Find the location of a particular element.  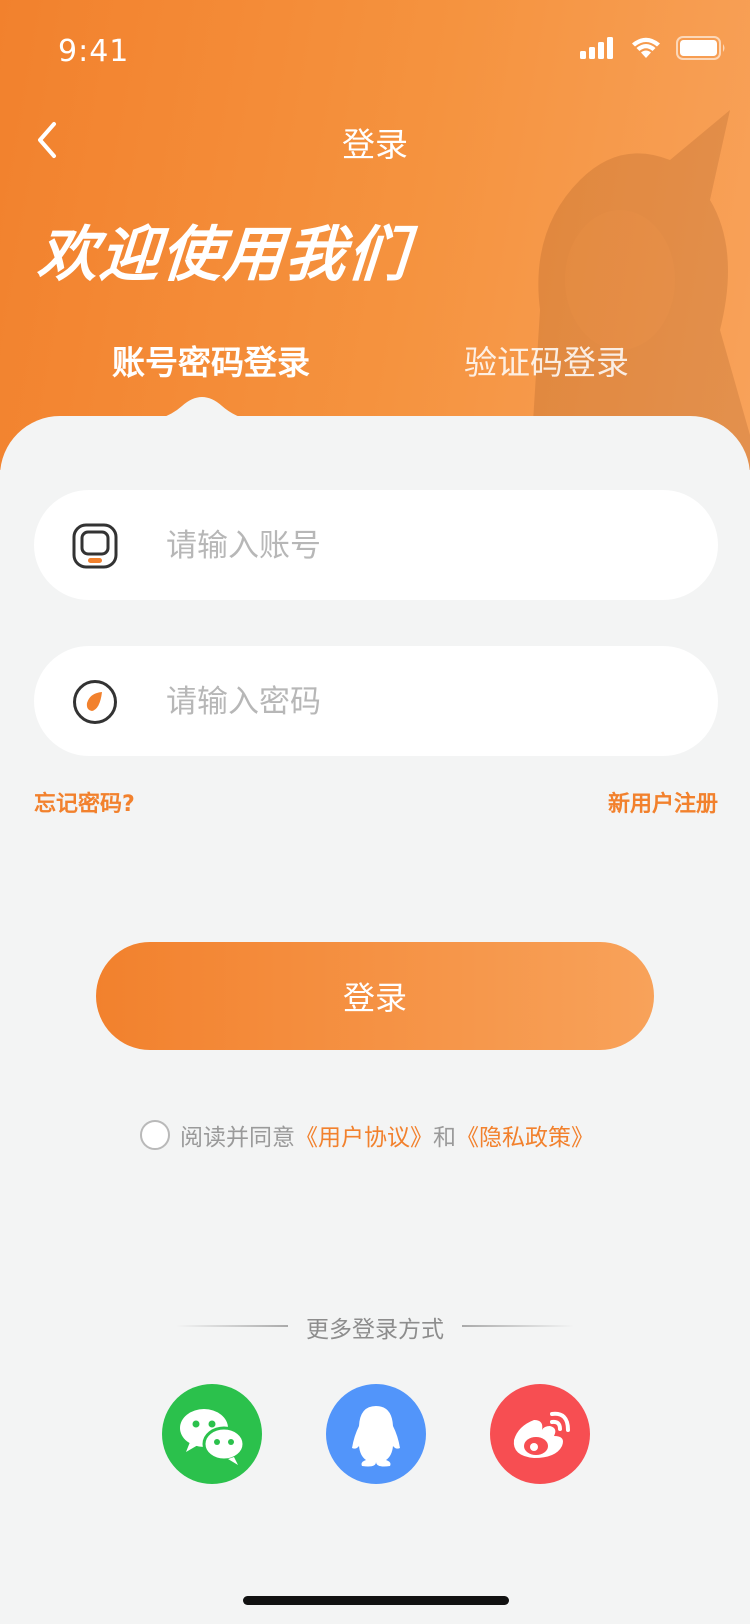

status-time: 9:41 is located at coordinates (94, 51).